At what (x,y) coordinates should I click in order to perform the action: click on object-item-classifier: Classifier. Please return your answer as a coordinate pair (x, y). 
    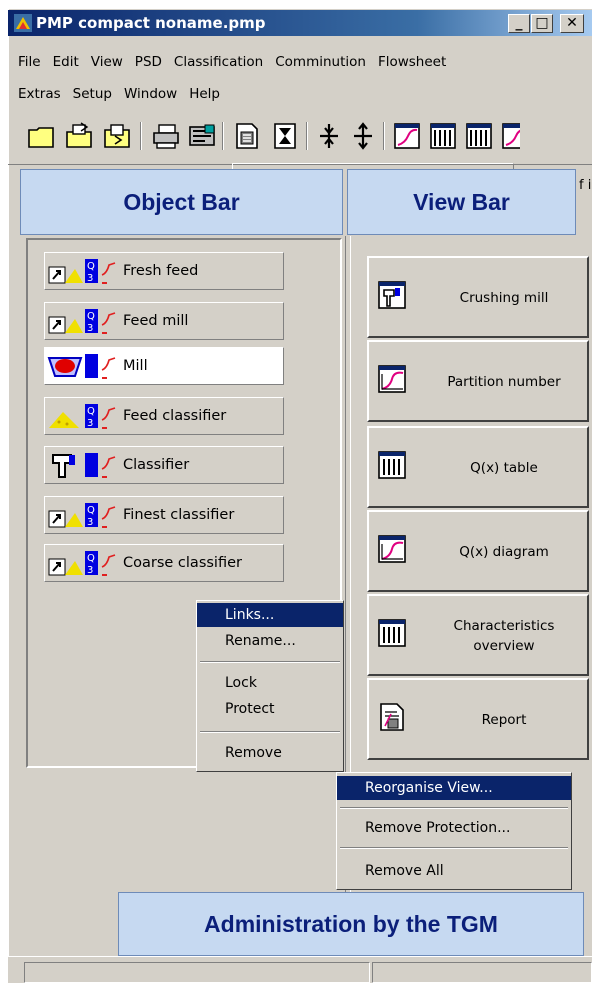
    Looking at the image, I should click on (164, 465).